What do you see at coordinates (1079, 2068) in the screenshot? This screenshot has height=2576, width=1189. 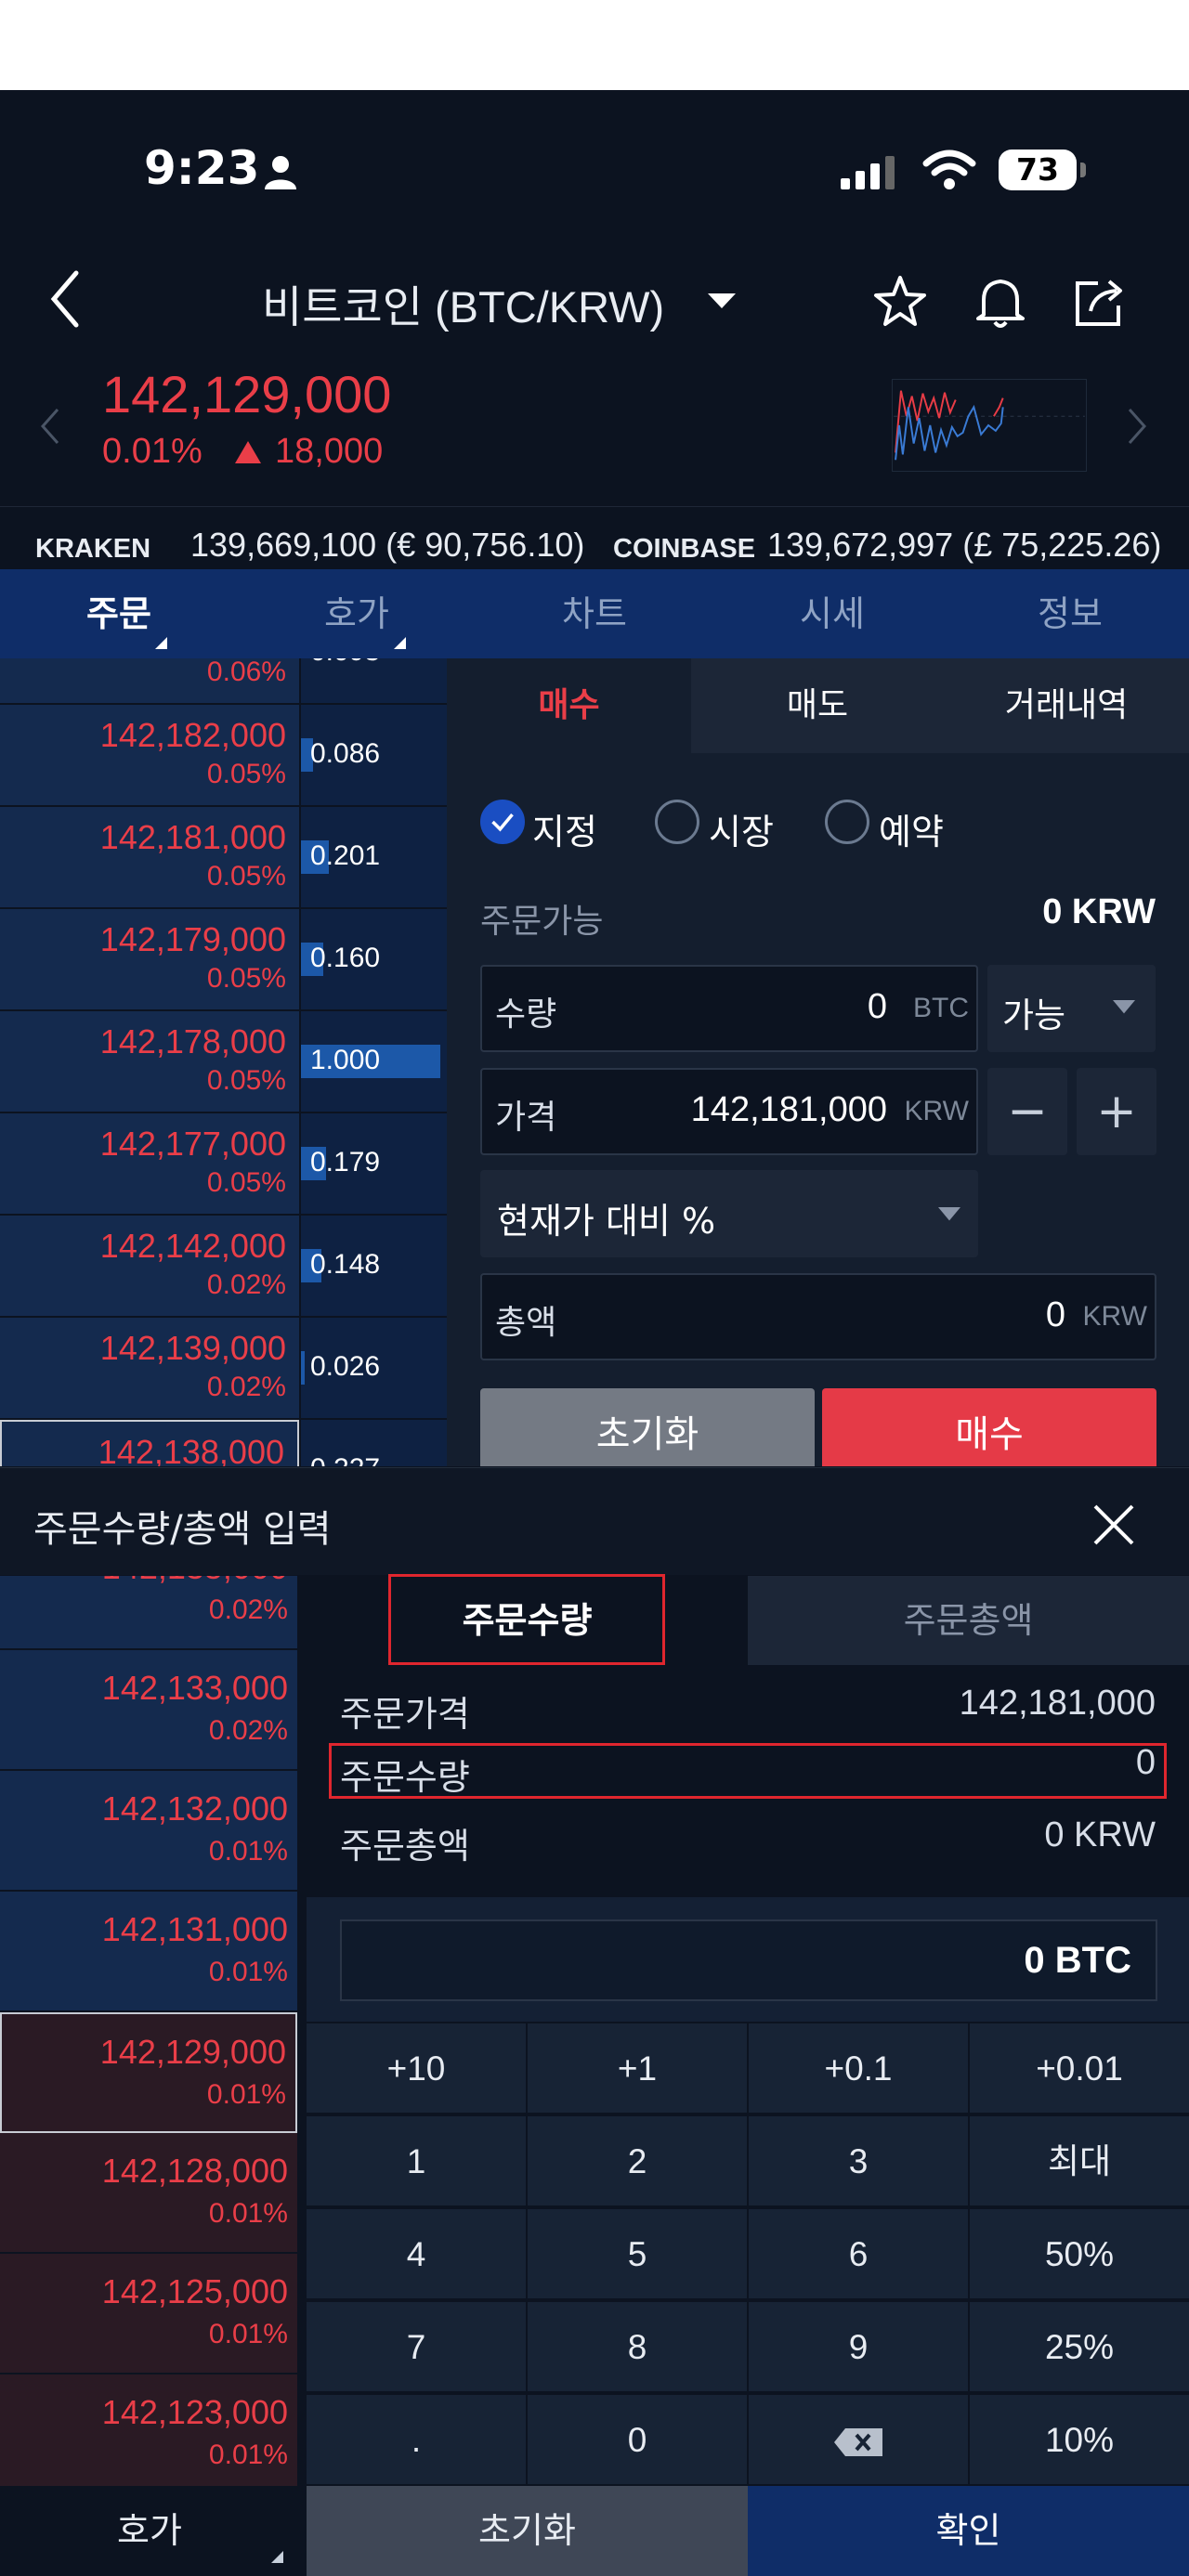 I see `key-0-3: +0.01` at bounding box center [1079, 2068].